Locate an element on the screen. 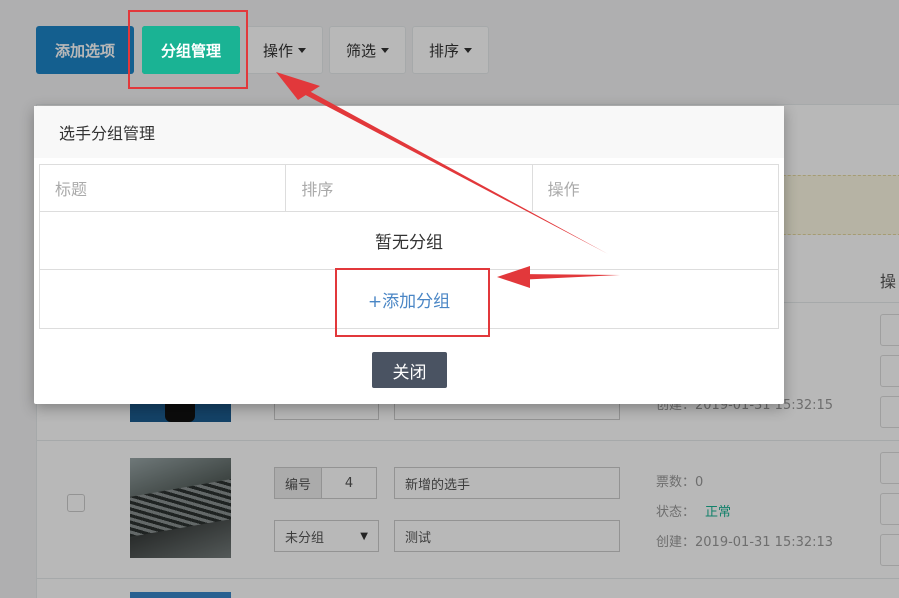 The image size is (899, 598). annotation-arrows is located at coordinates (448, 180).